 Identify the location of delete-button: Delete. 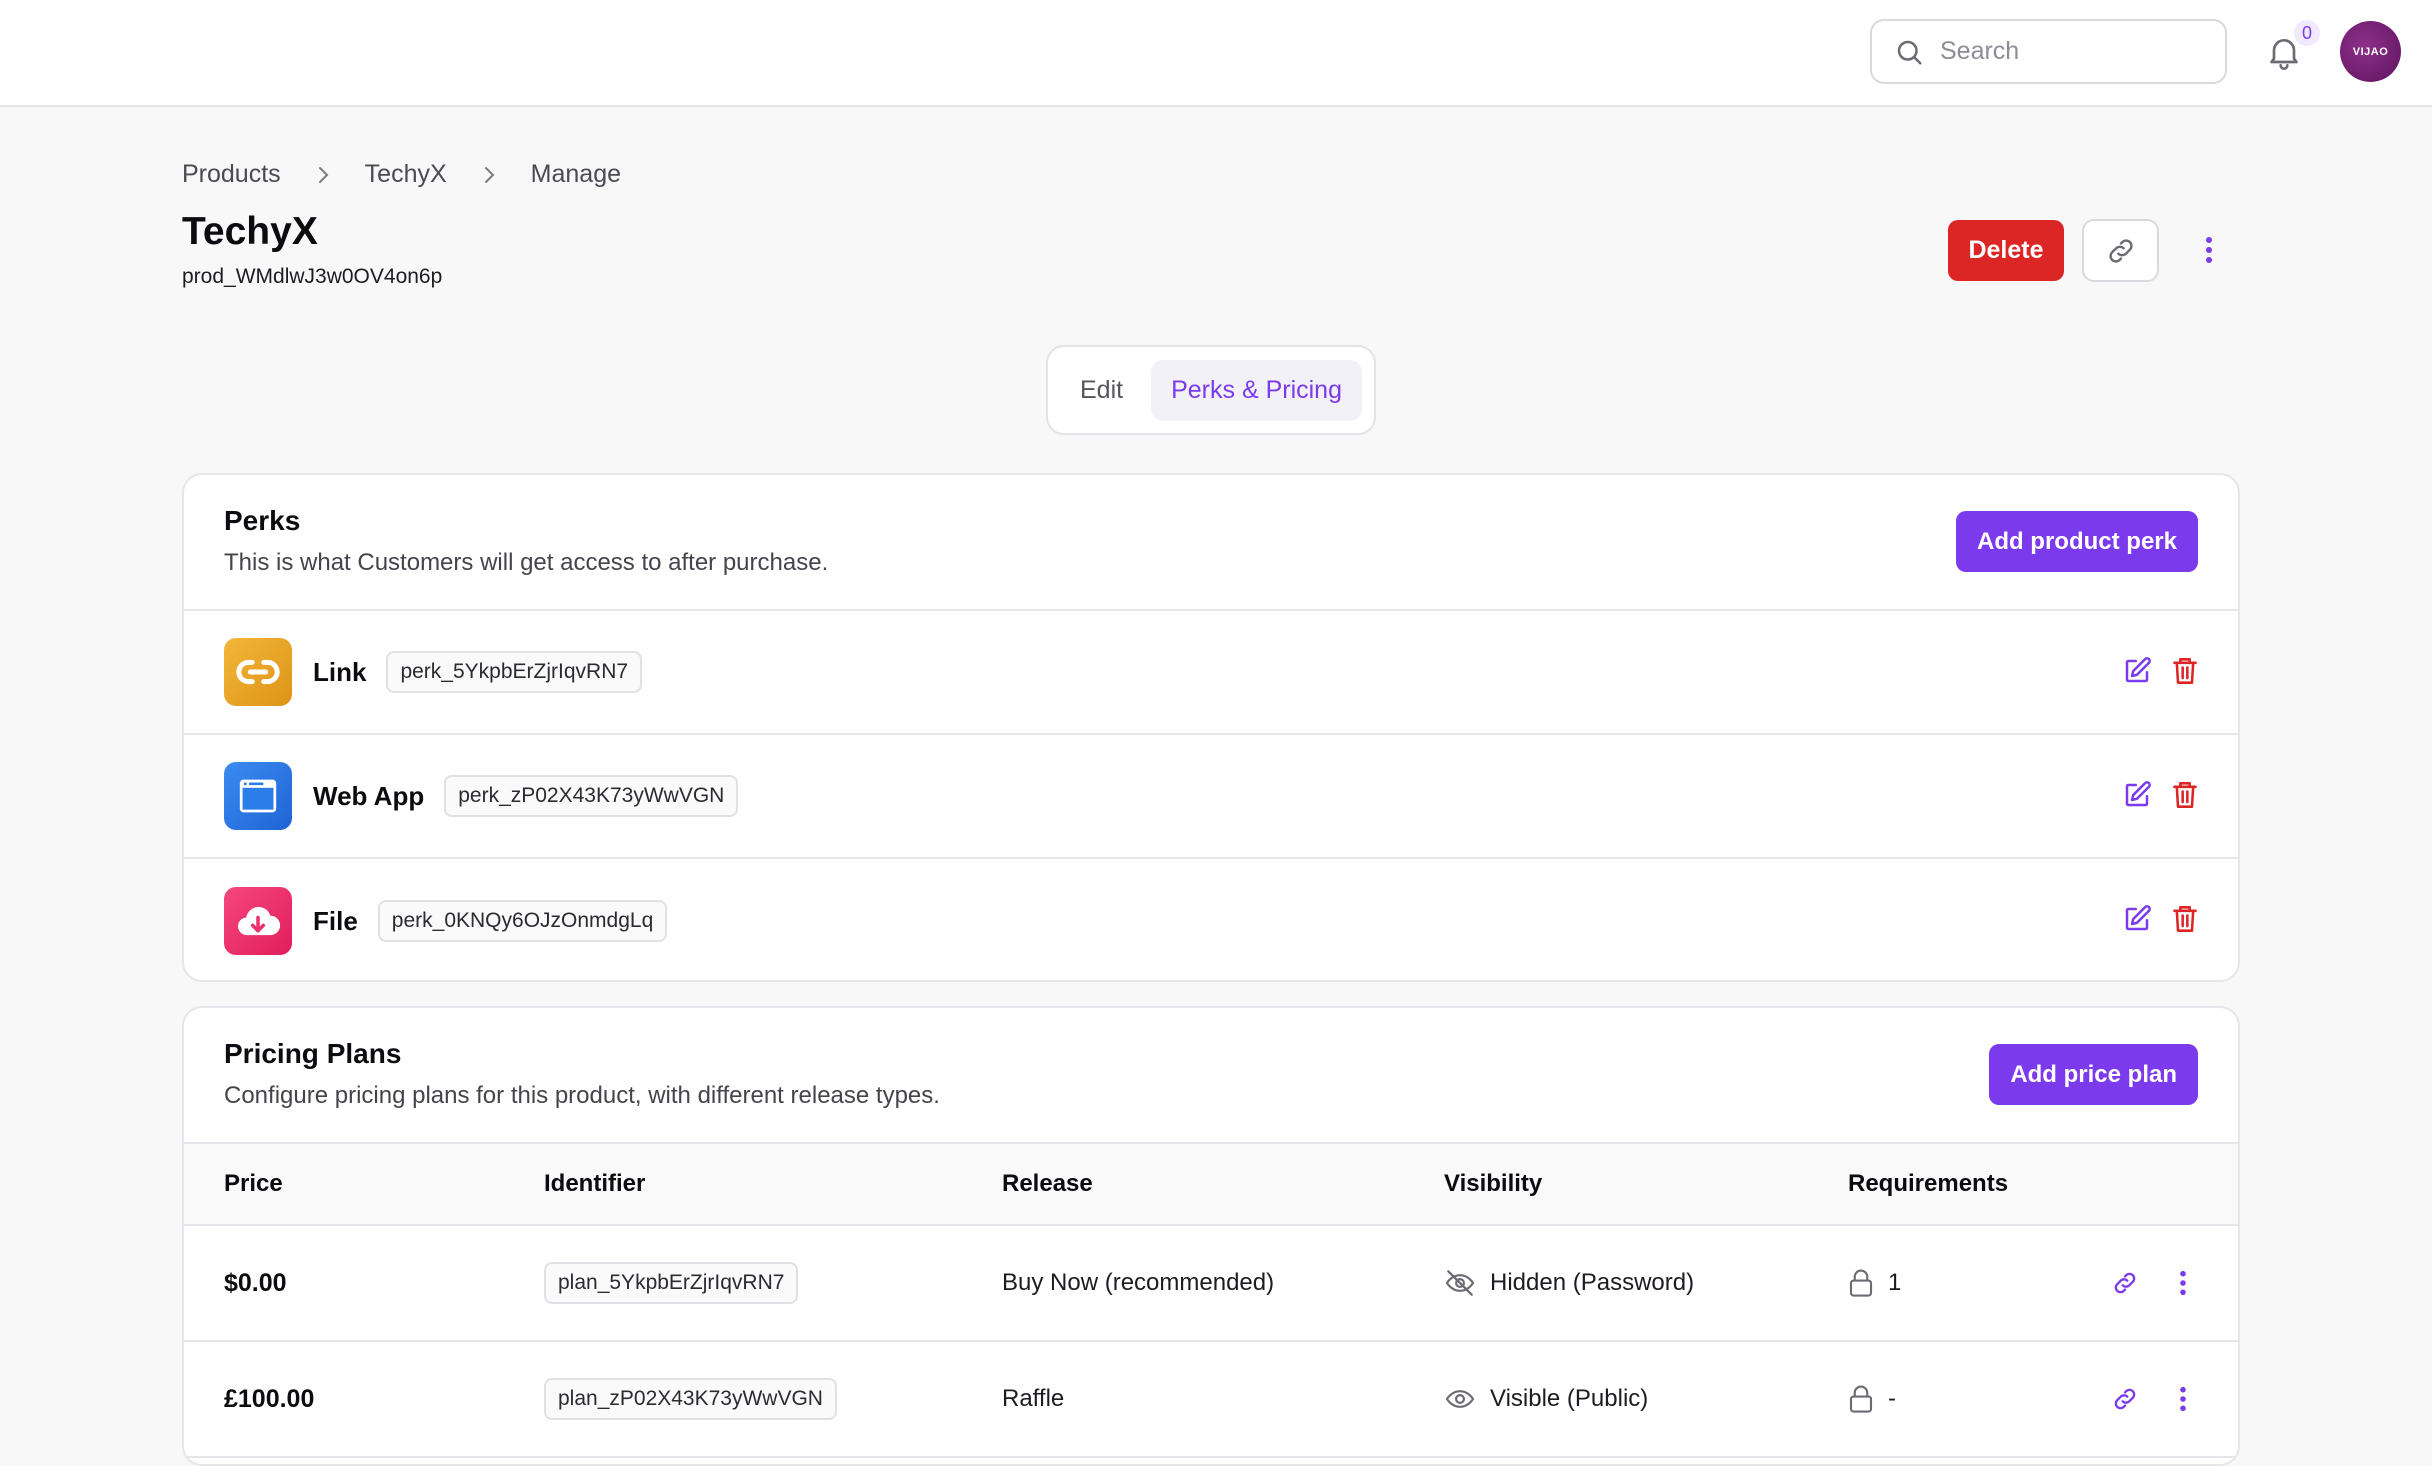
(2006, 250).